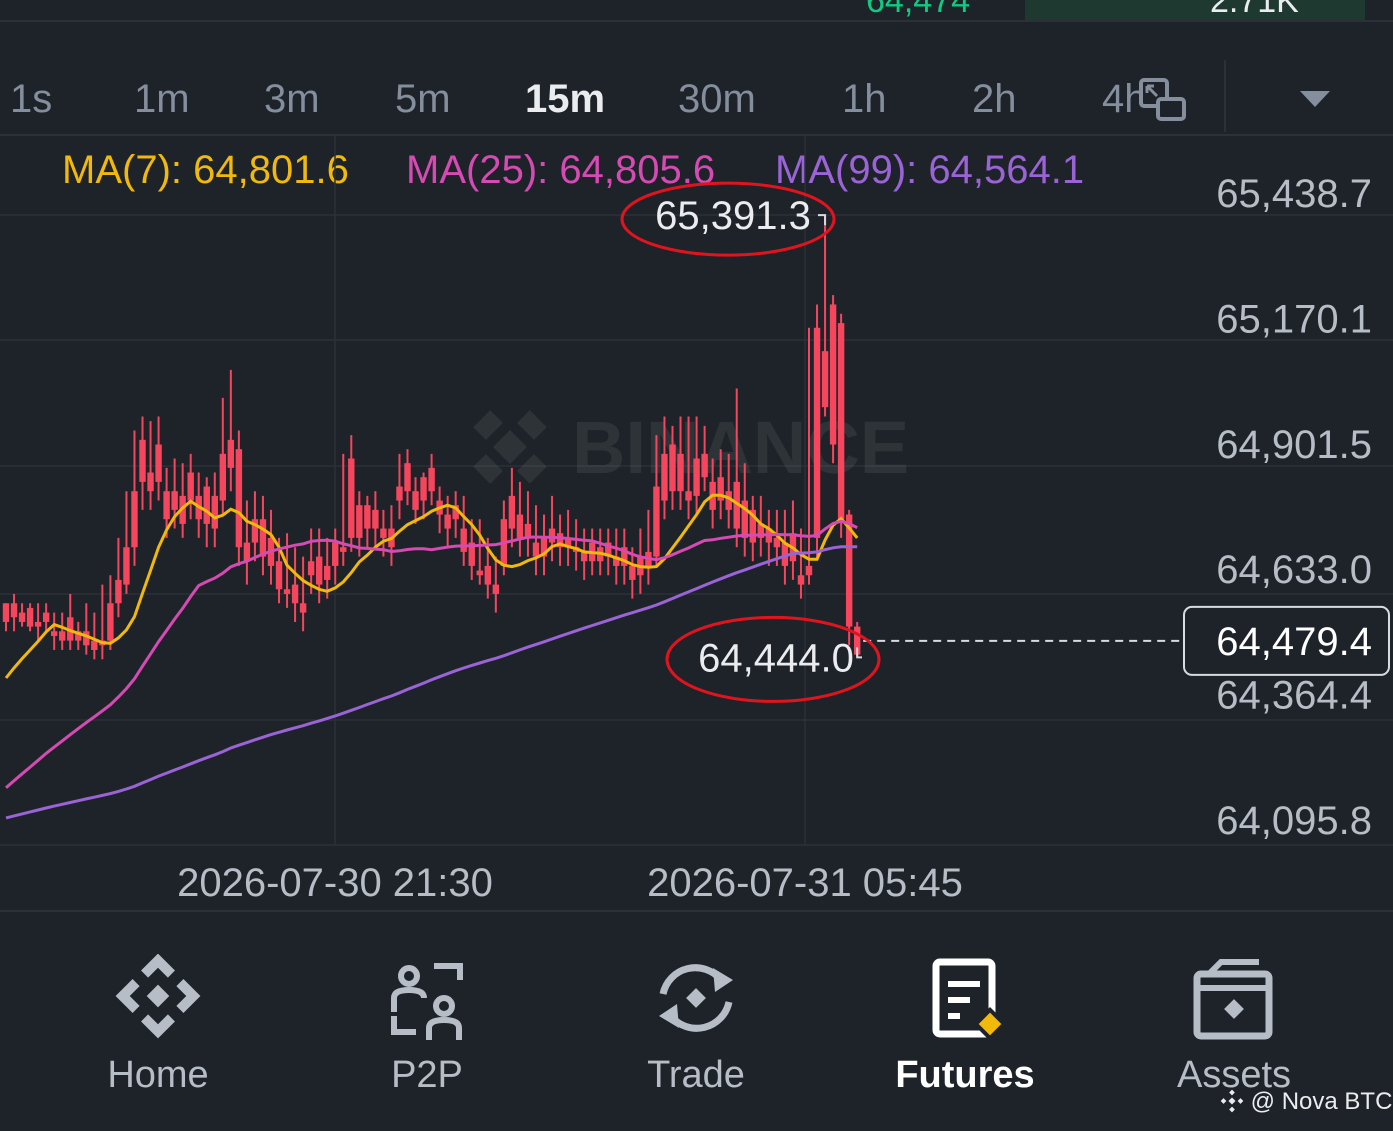 This screenshot has width=1393, height=1131. Describe the element at coordinates (427, 1001) in the screenshot. I see `p2p-icon` at that location.